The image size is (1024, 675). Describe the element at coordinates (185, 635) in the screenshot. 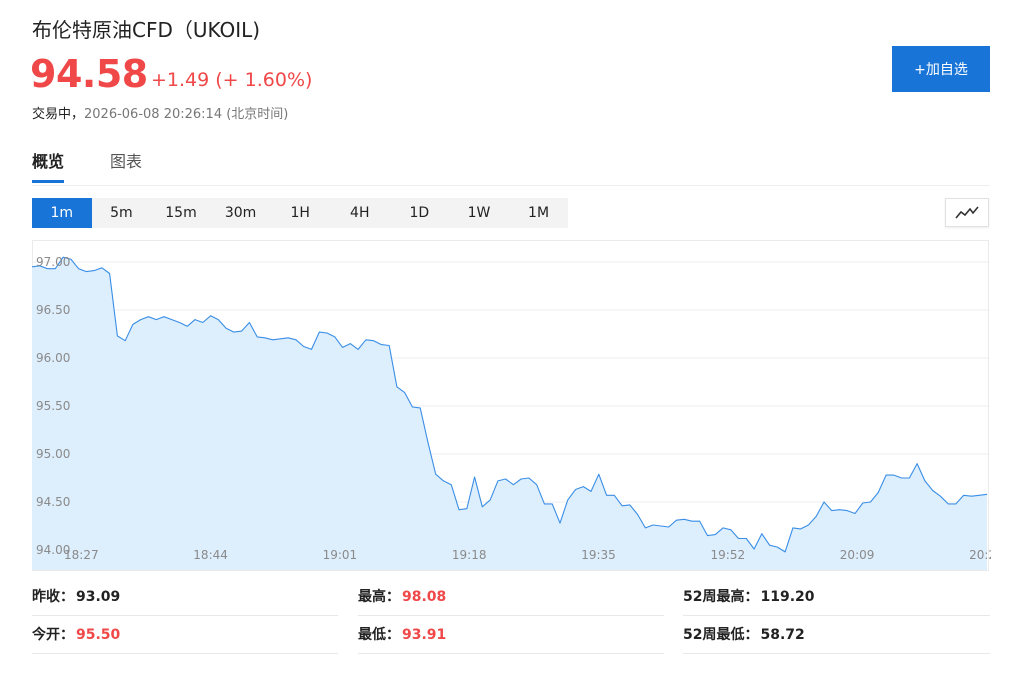

I see `stat-open: 今开： 95.50` at that location.